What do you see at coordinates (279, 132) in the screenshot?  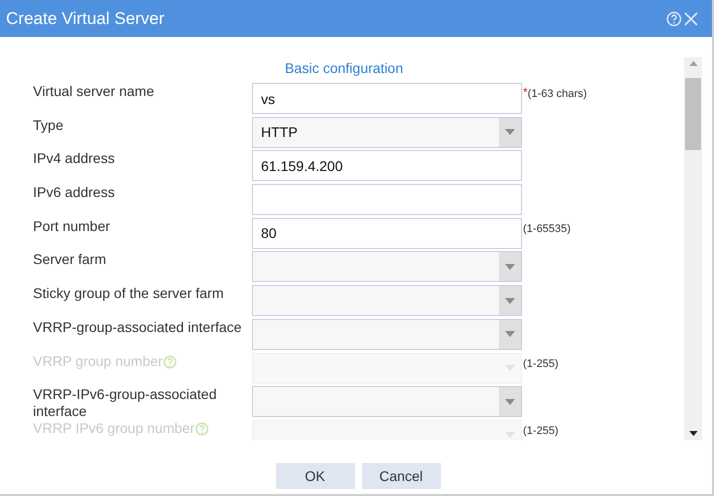 I see `select-value: HTTP` at bounding box center [279, 132].